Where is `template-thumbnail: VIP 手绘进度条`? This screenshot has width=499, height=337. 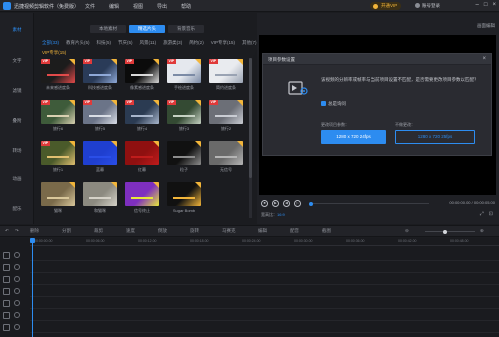
template-thumbnail: VIP 手绘进度条 is located at coordinates (184, 75).